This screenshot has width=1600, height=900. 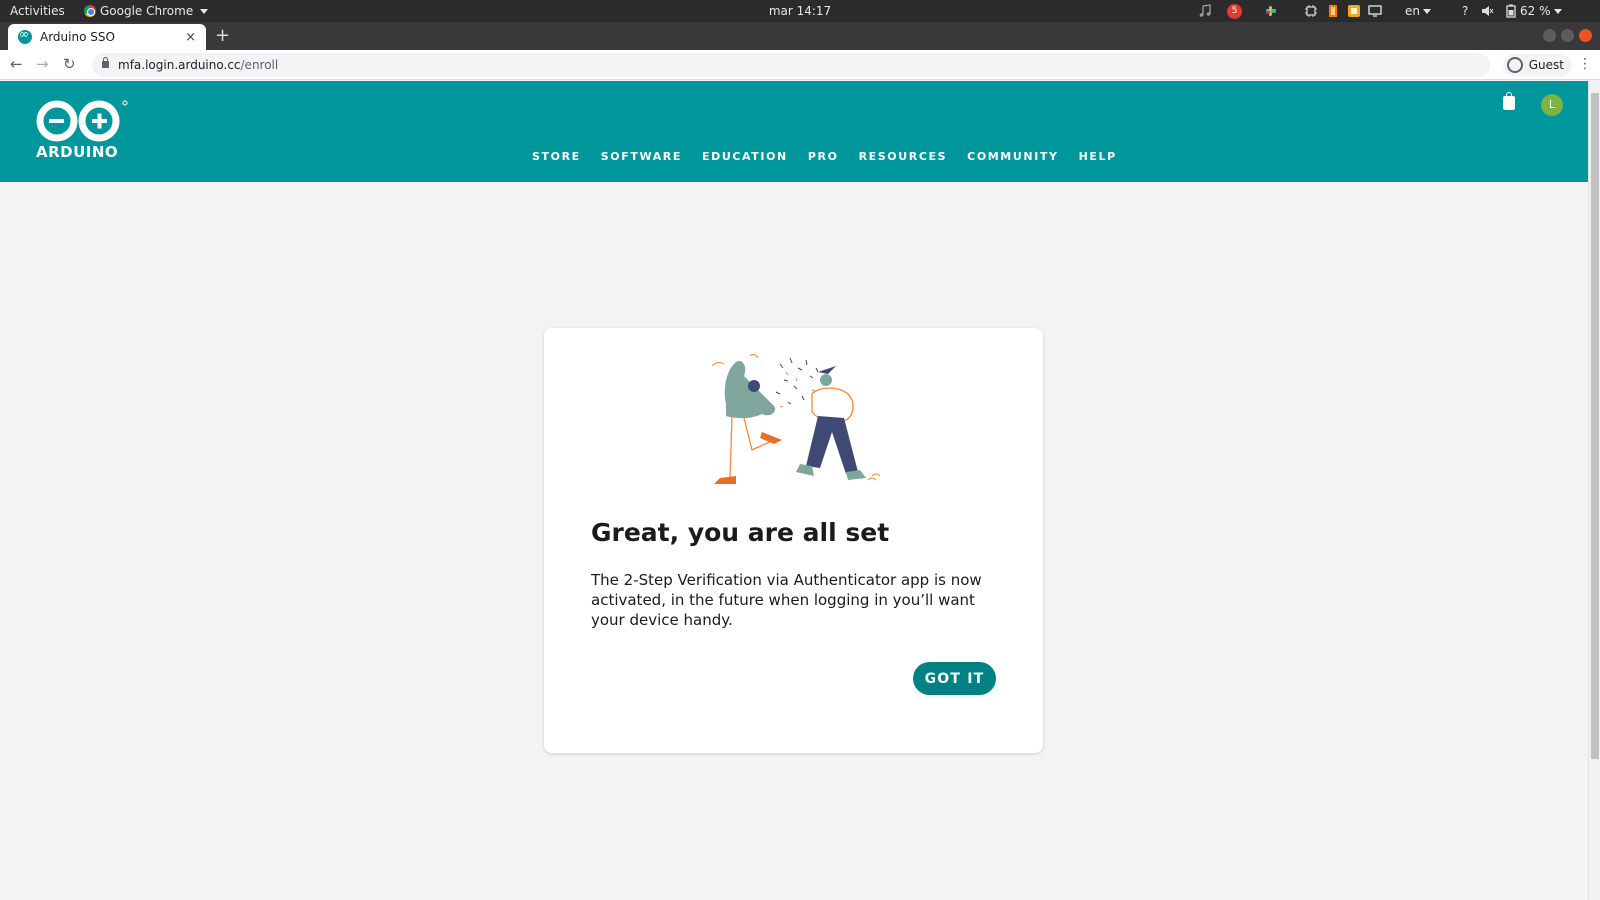 I want to click on scrollbar-thumb, so click(x=1595, y=426).